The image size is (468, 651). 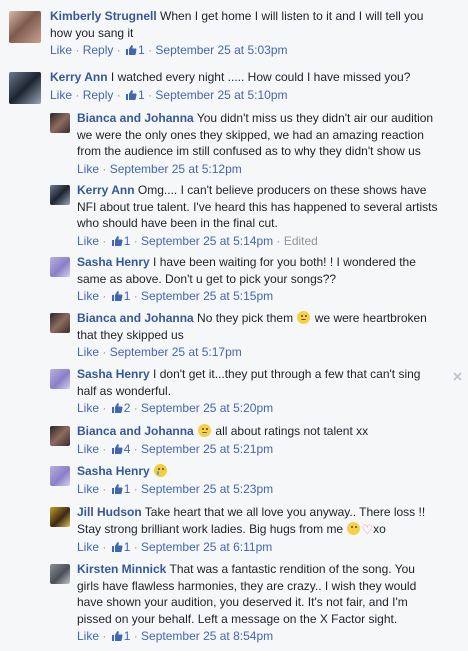 I want to click on timestamp: September 25 at 5:03pm, so click(x=221, y=50).